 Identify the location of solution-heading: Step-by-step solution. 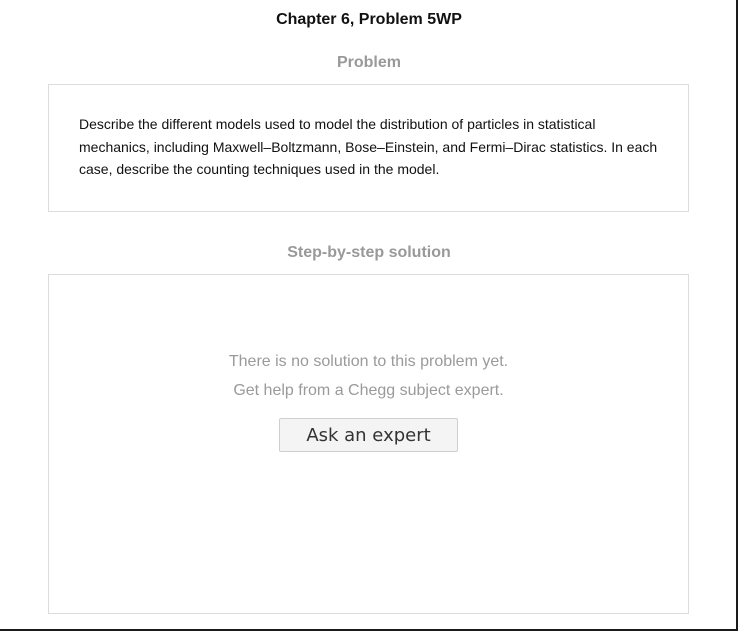
(369, 252).